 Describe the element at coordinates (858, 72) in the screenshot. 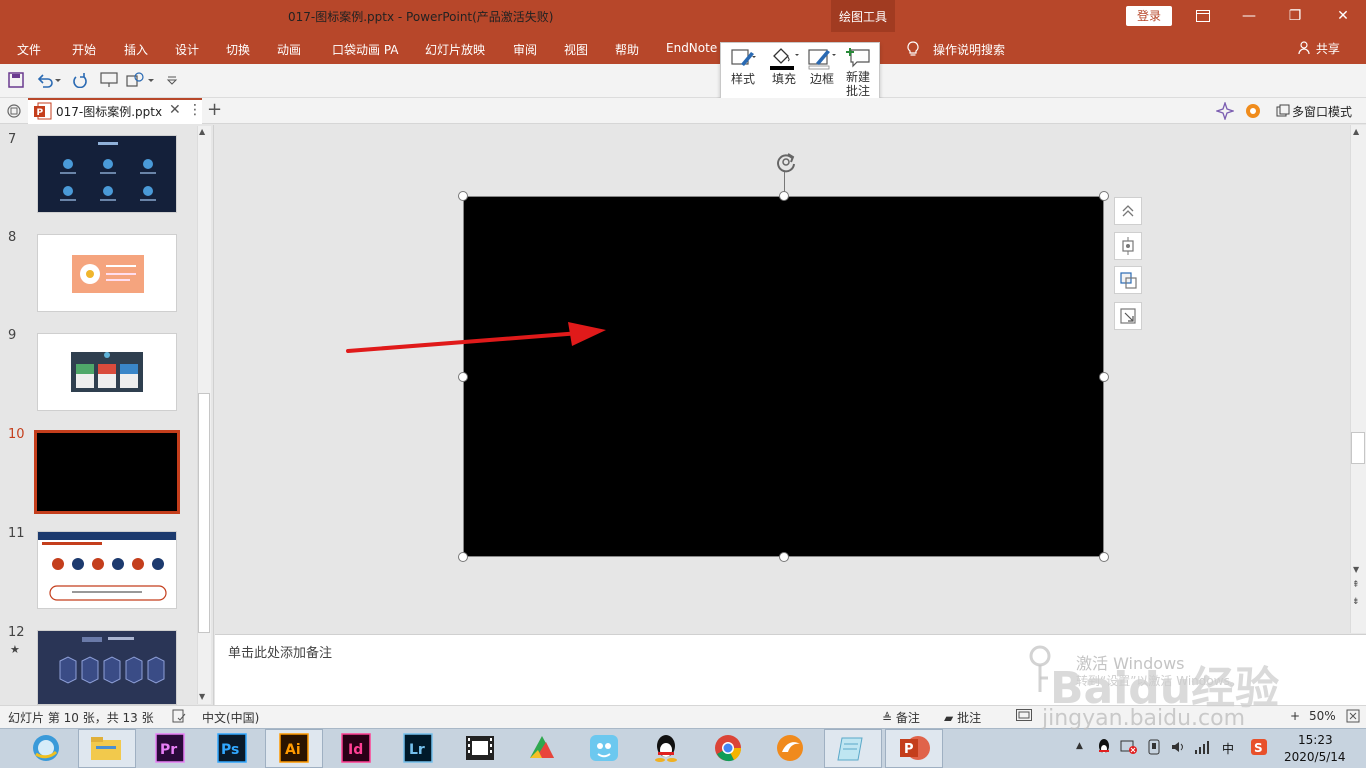

I see `new-comment-button: 新建 批注` at that location.